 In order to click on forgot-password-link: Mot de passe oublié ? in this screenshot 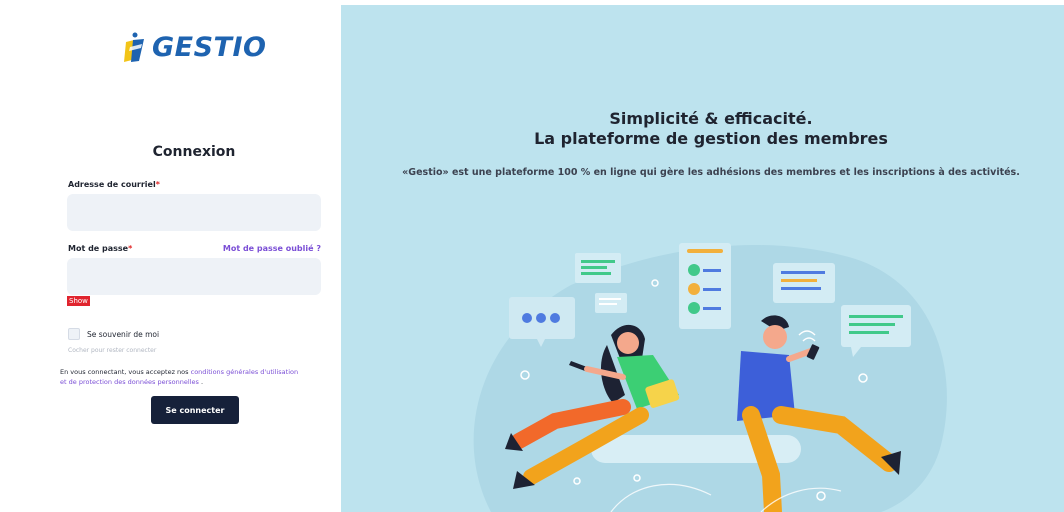, I will do `click(272, 248)`.